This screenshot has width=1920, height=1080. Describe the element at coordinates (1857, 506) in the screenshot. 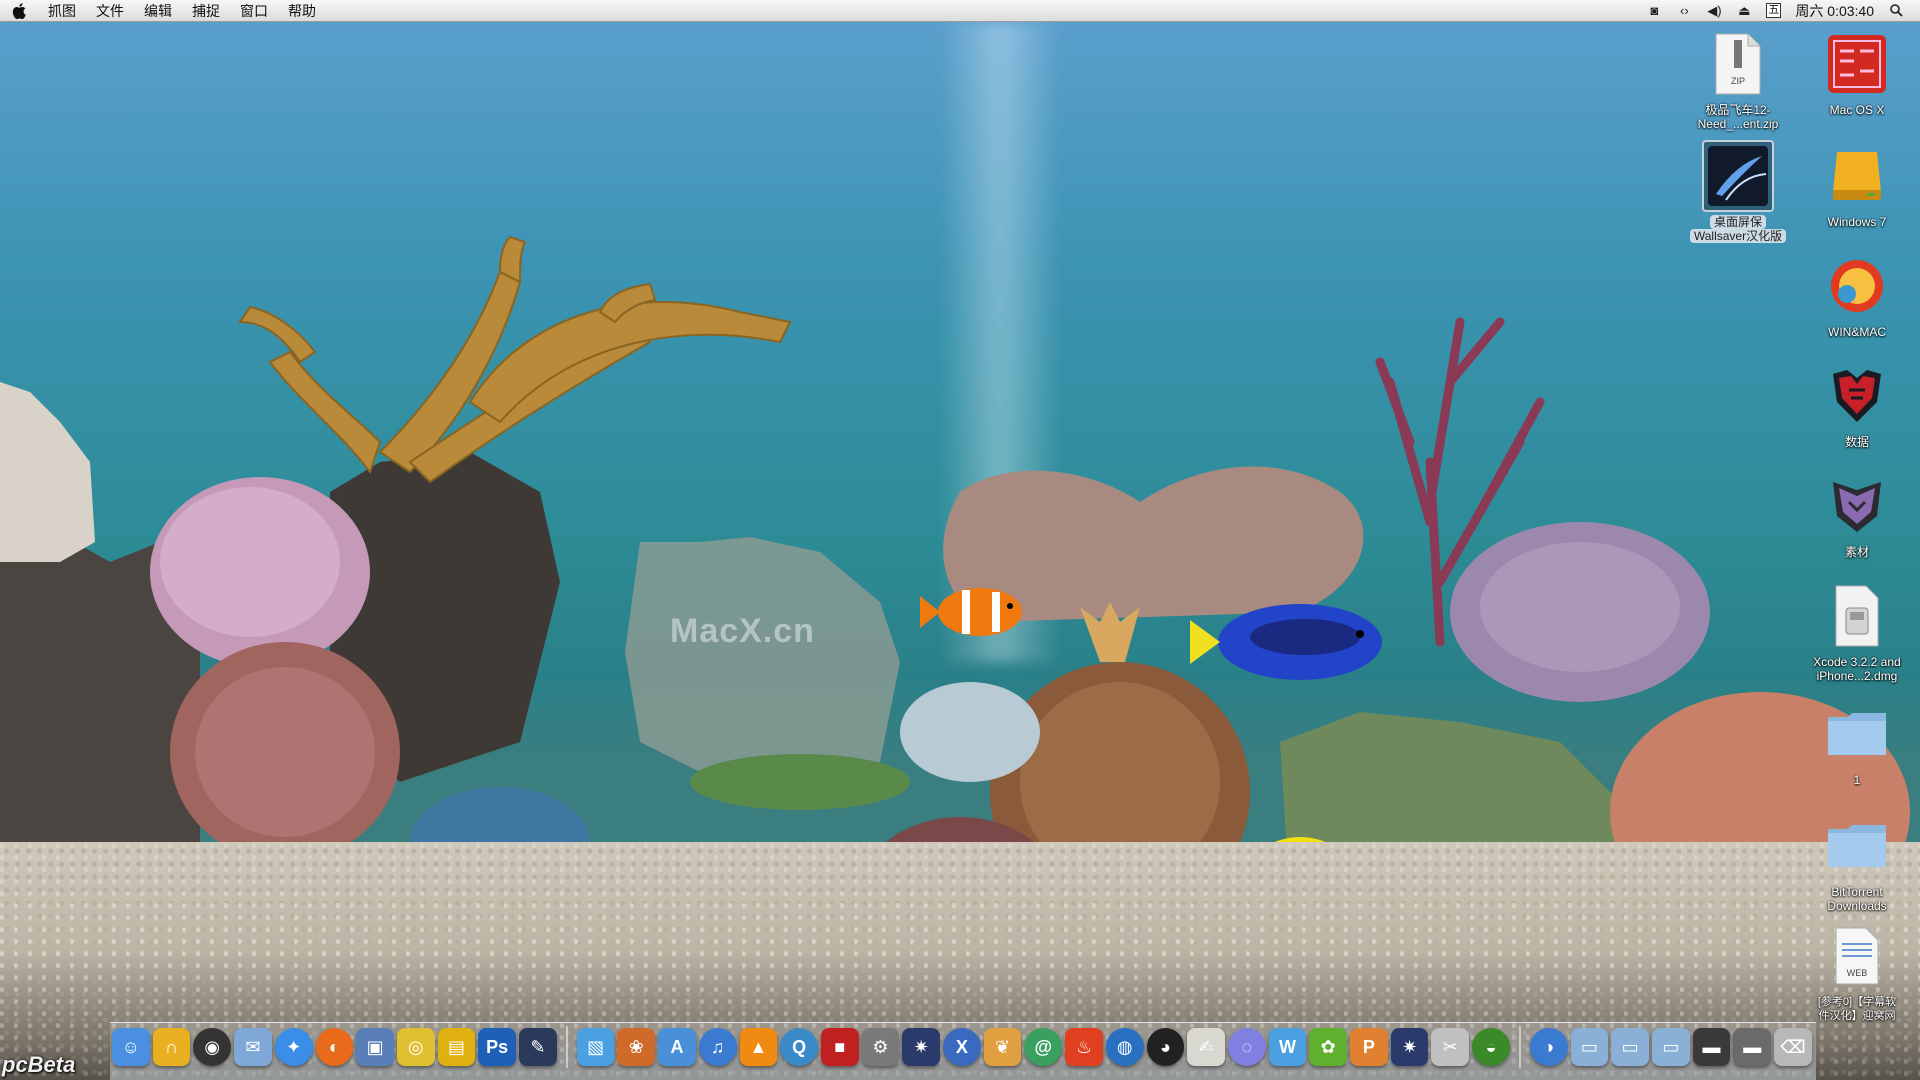

I see `decepticon-volume-icon` at that location.